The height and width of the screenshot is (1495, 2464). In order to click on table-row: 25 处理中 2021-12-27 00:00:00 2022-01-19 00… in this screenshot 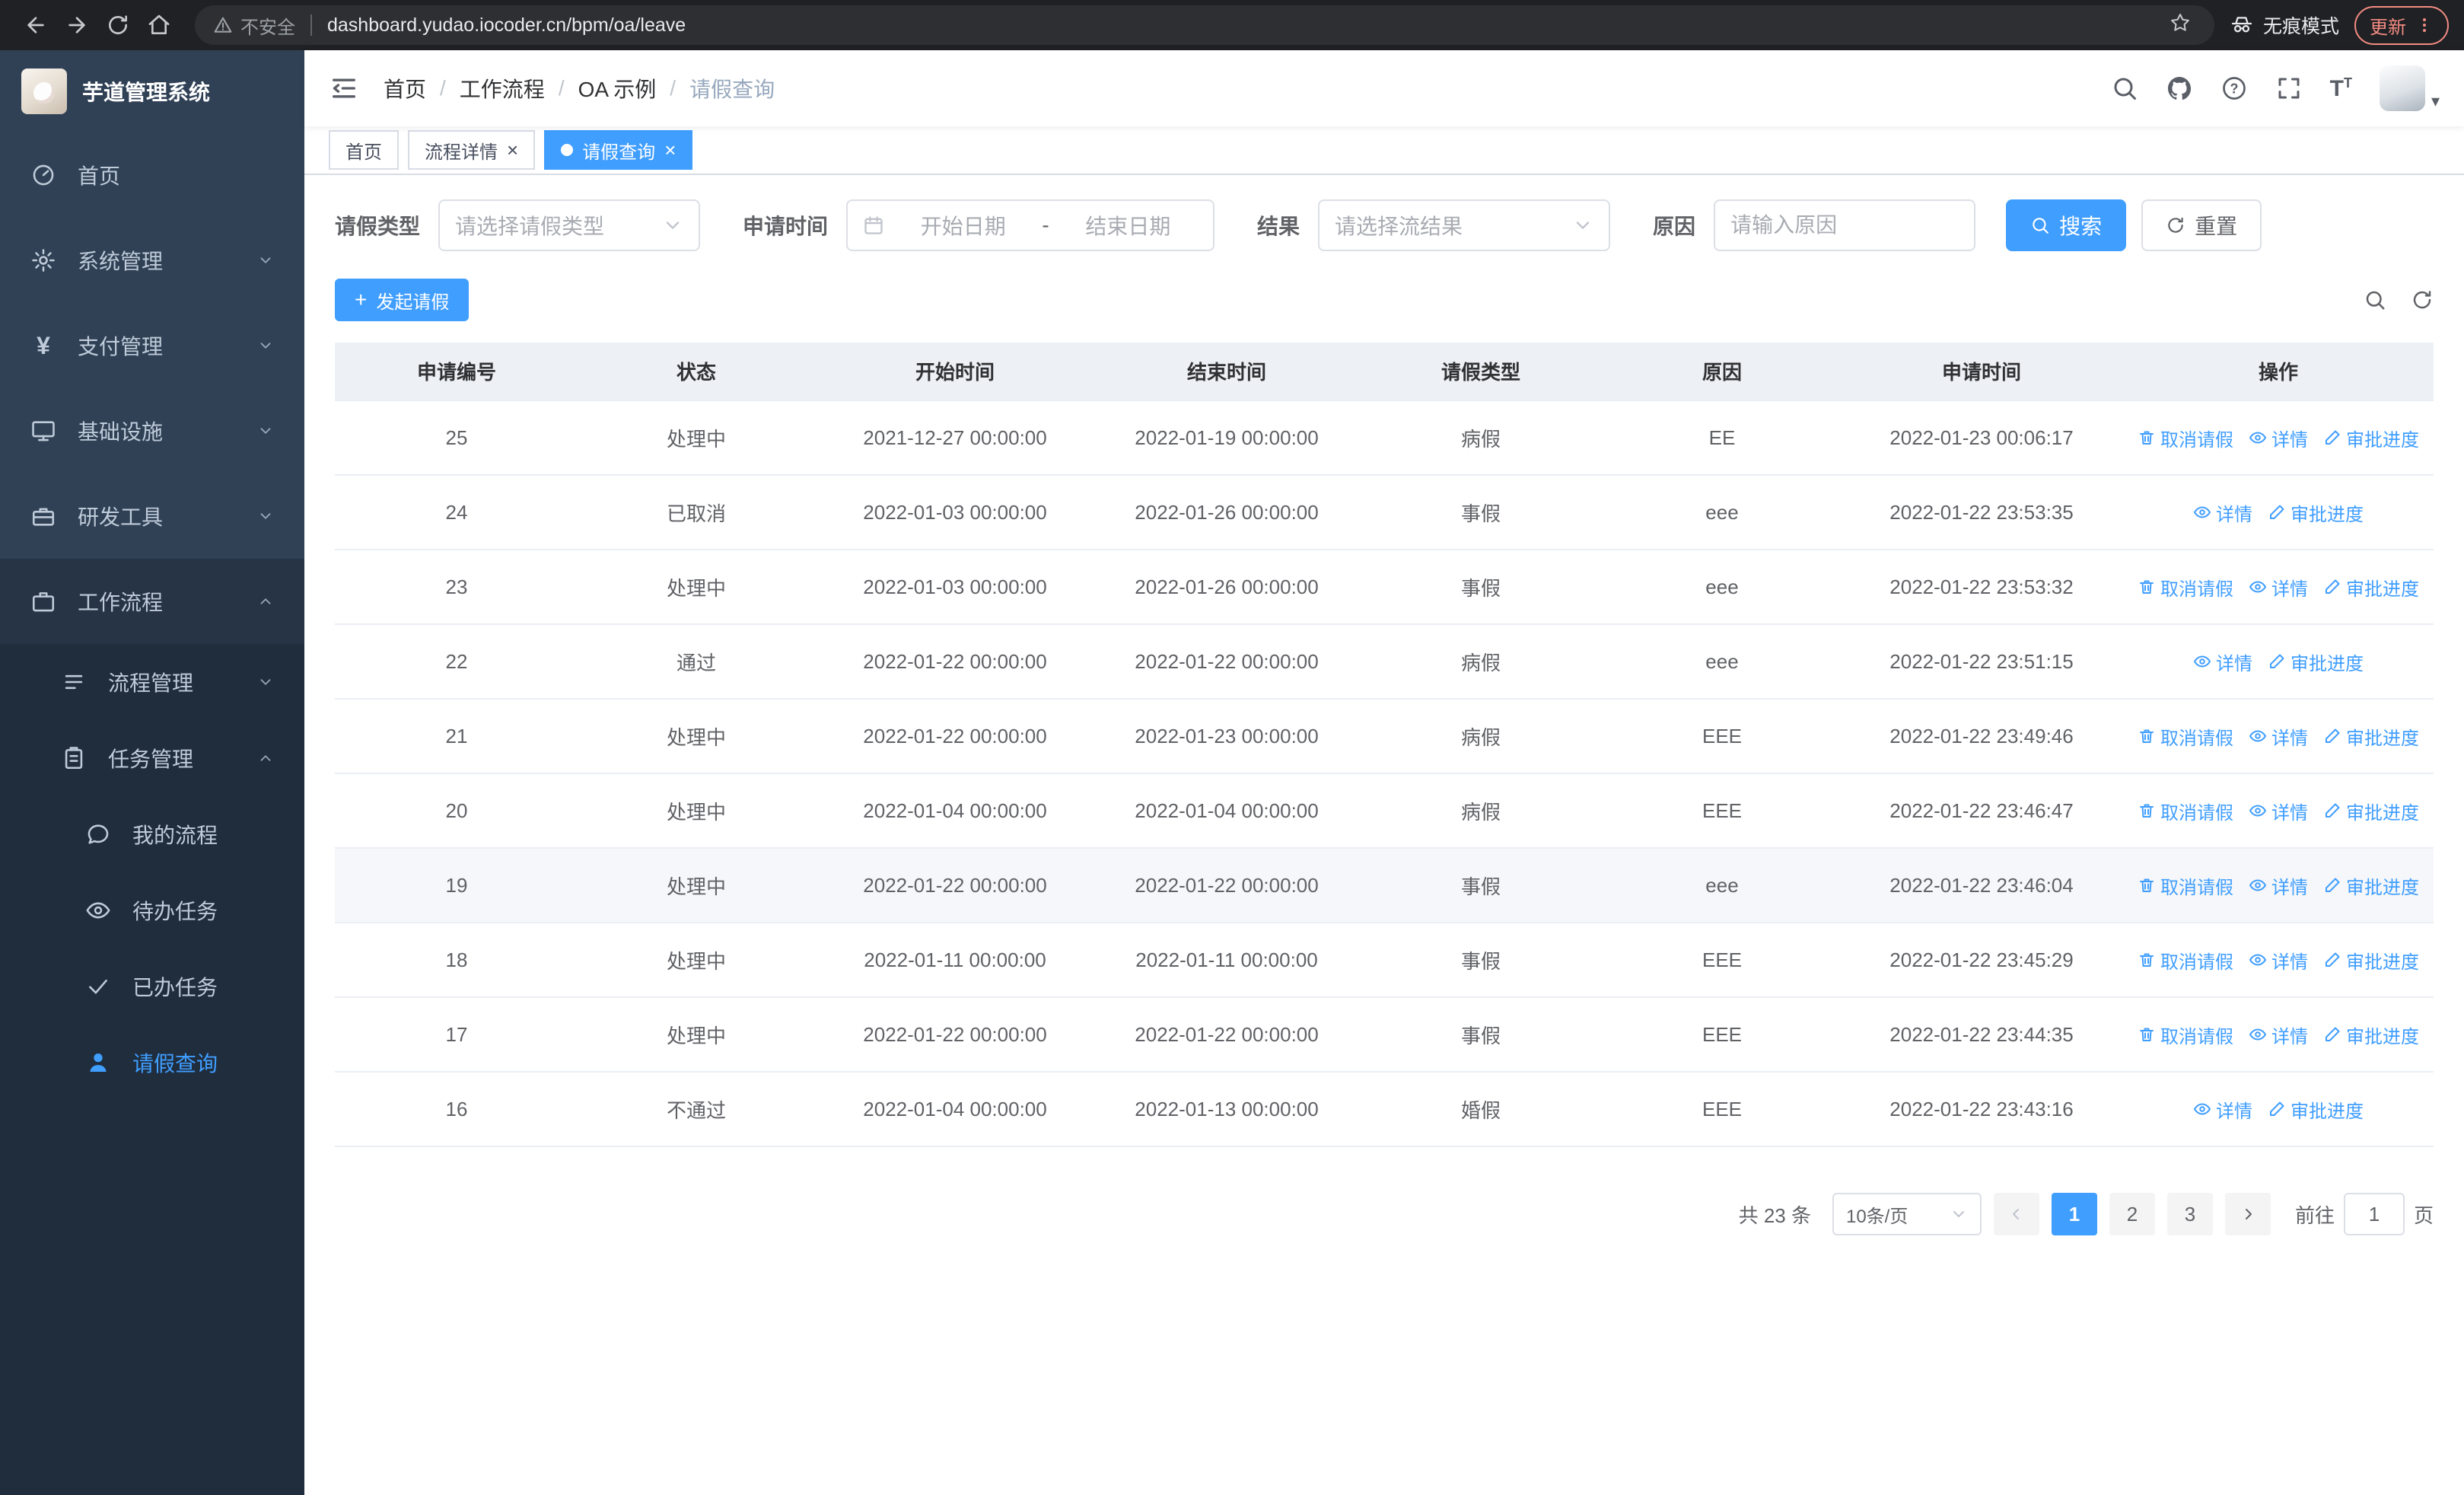, I will do `click(1384, 438)`.